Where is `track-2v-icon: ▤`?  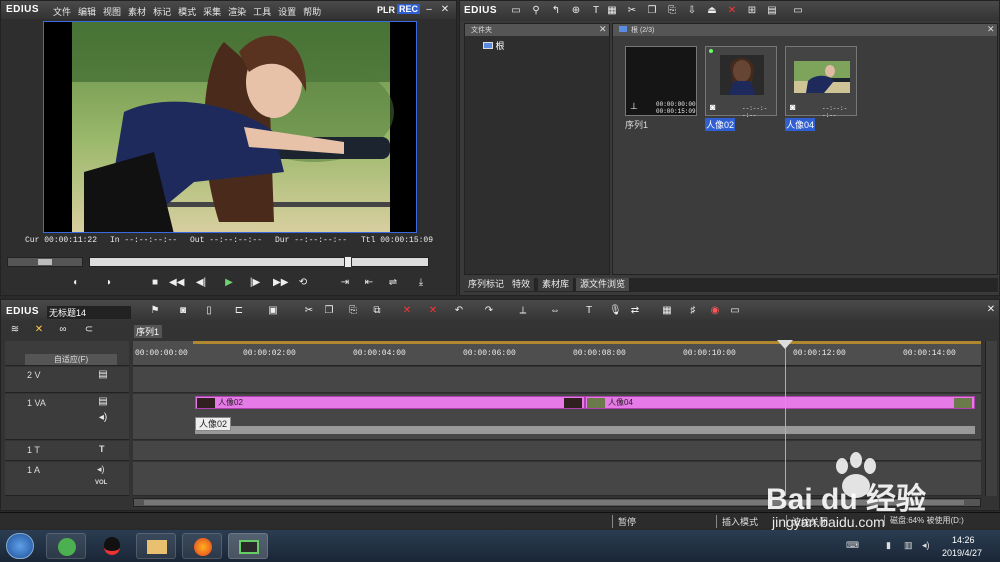
track-2v-icon: ▤ is located at coordinates (103, 375).